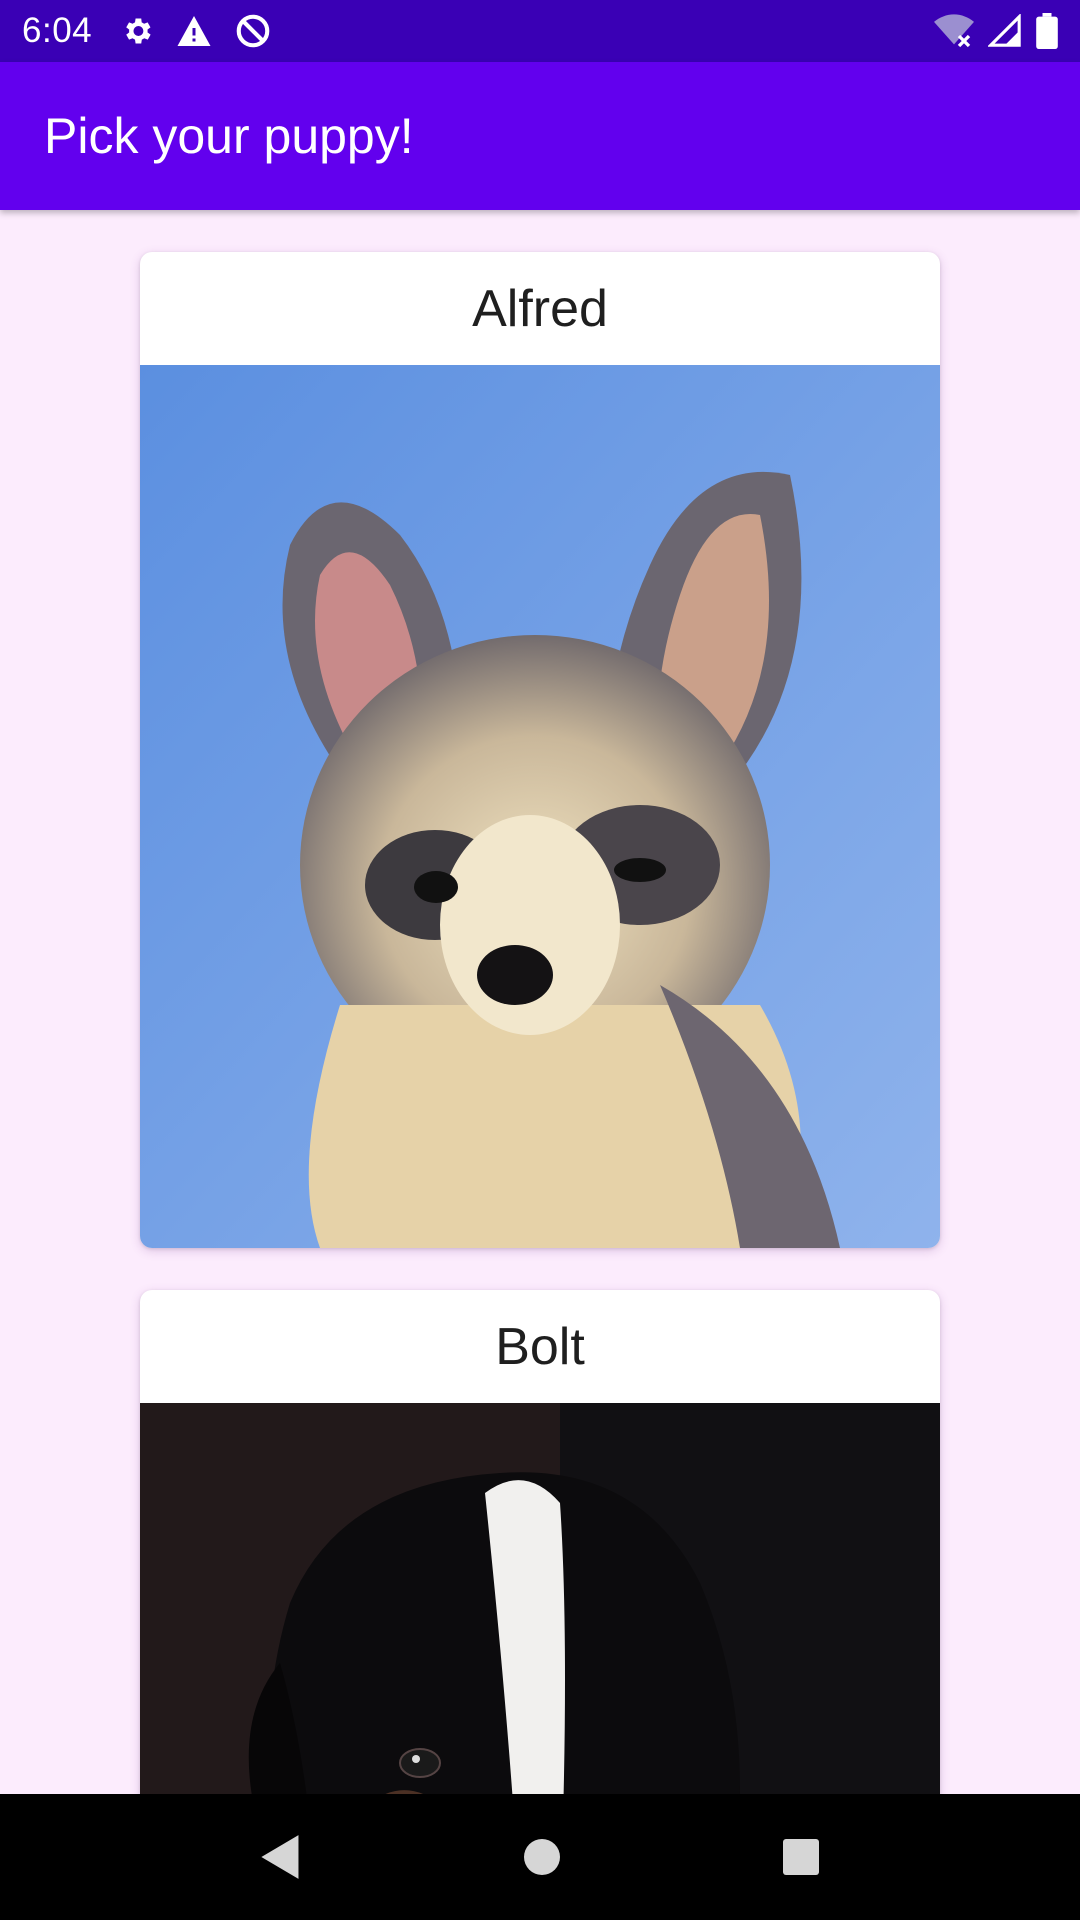  What do you see at coordinates (281, 1857) in the screenshot?
I see `back-icon` at bounding box center [281, 1857].